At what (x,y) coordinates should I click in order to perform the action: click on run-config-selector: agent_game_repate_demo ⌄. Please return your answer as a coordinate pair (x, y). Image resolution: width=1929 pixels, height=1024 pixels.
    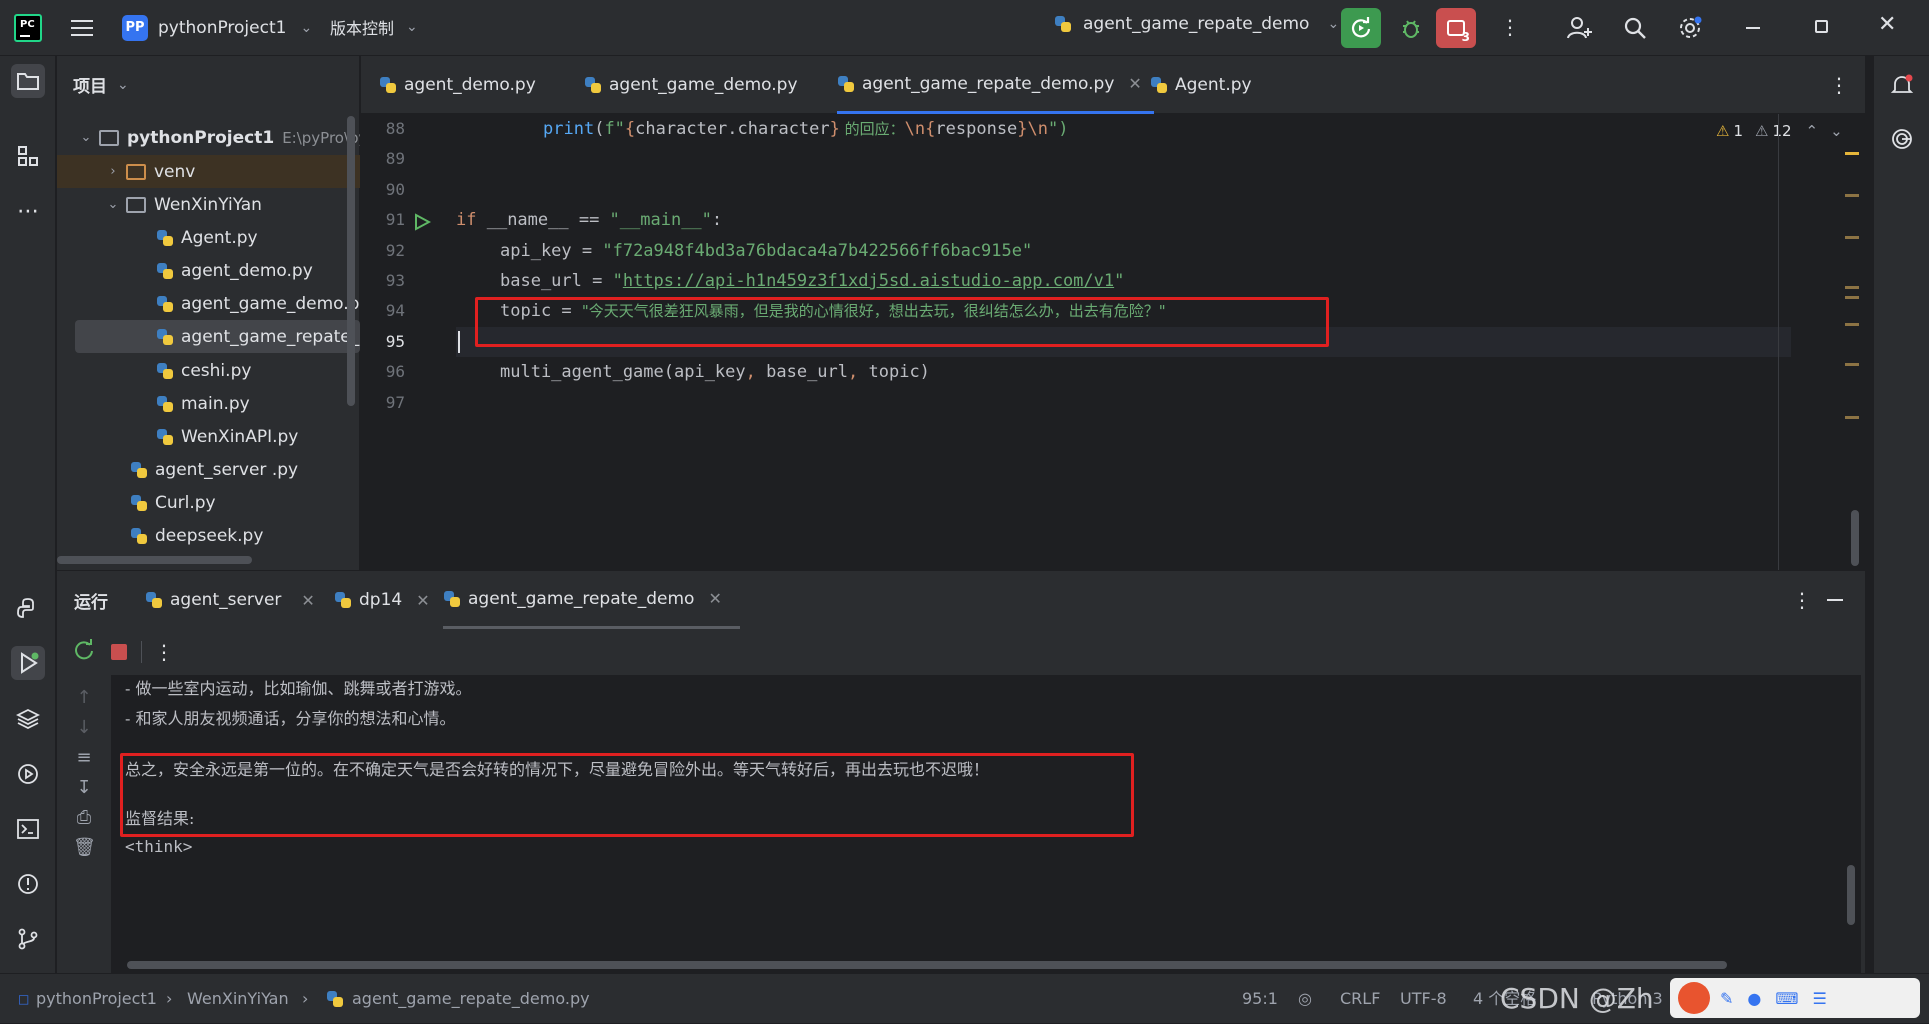
    Looking at the image, I should click on (1196, 24).